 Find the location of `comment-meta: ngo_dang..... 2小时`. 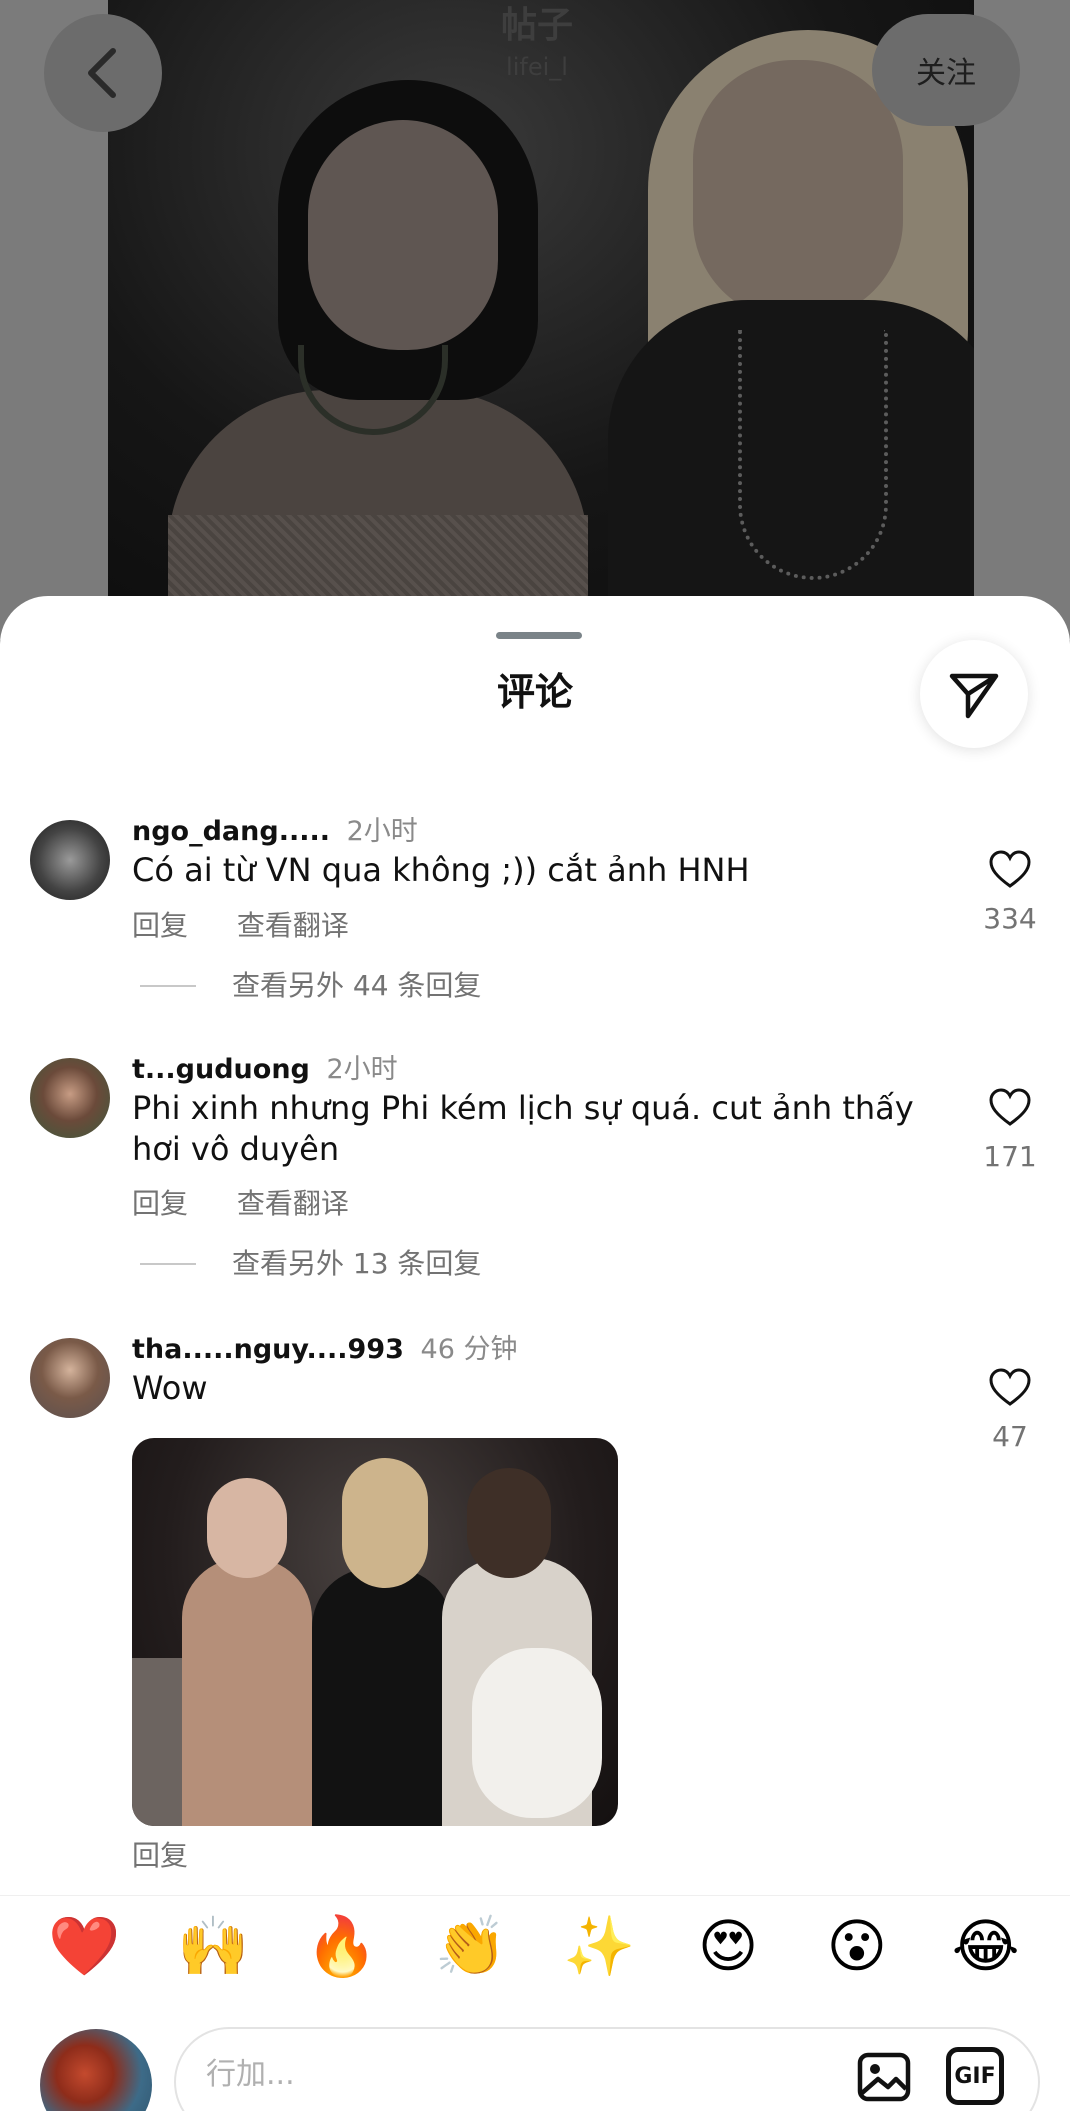

comment-meta: ngo_dang..... 2小时 is located at coordinates (275, 832).